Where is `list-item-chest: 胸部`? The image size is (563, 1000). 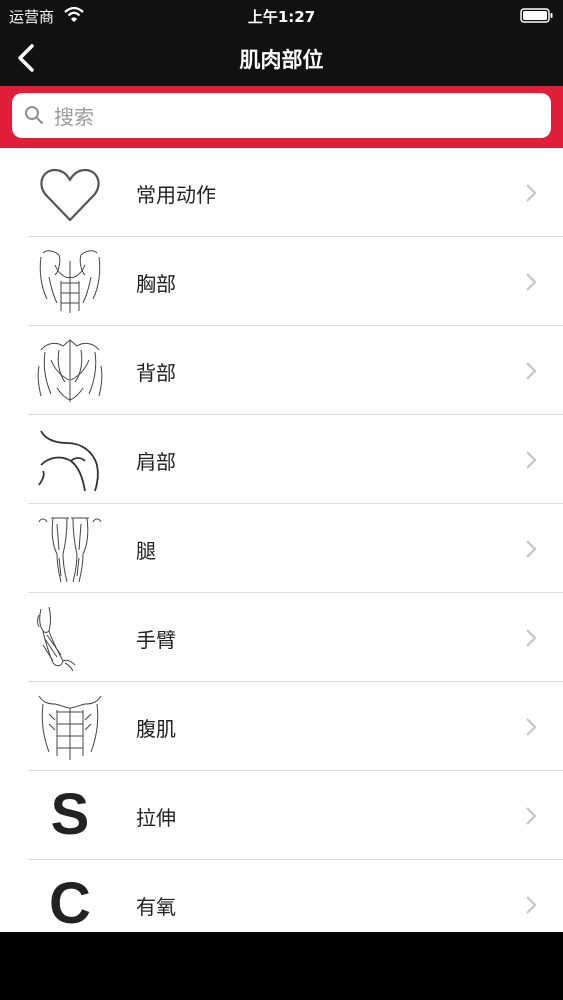
list-item-chest: 胸部 is located at coordinates (281, 281).